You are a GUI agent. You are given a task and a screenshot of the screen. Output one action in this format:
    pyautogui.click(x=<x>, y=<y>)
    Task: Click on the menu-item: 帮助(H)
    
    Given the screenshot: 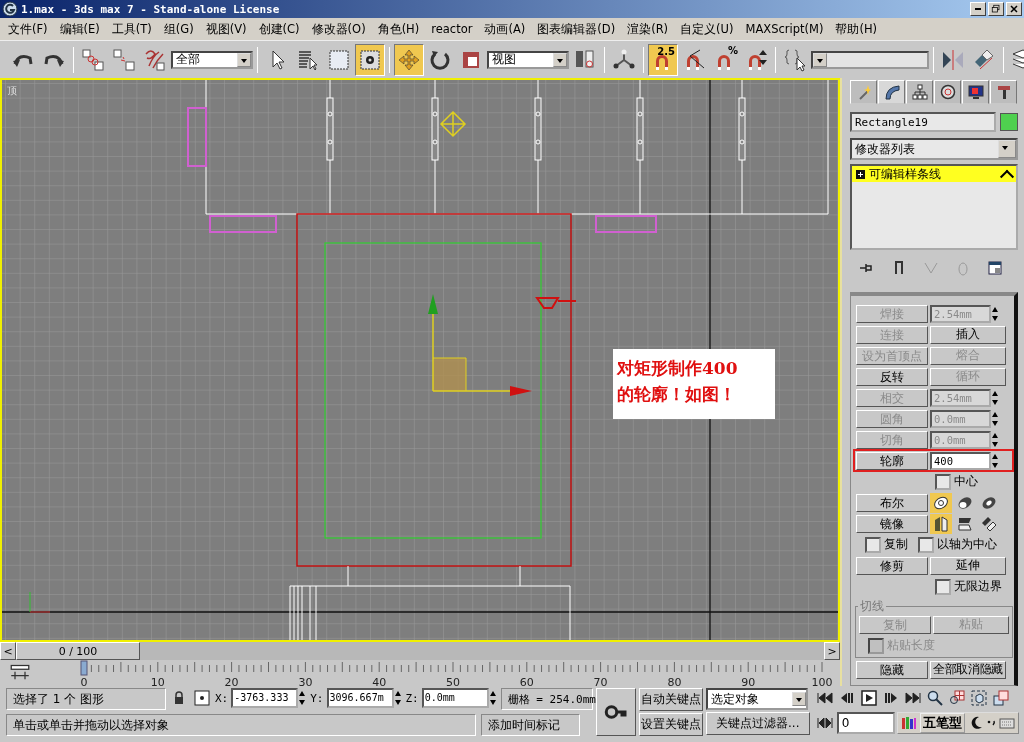 What is the action you would take?
    pyautogui.click(x=856, y=29)
    